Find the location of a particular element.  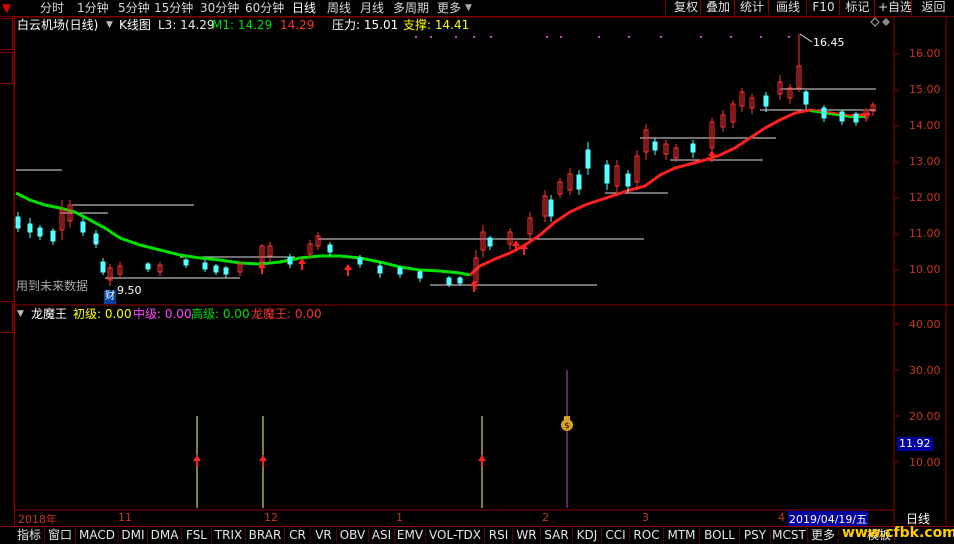

date-tick: 2 is located at coordinates (545, 517).